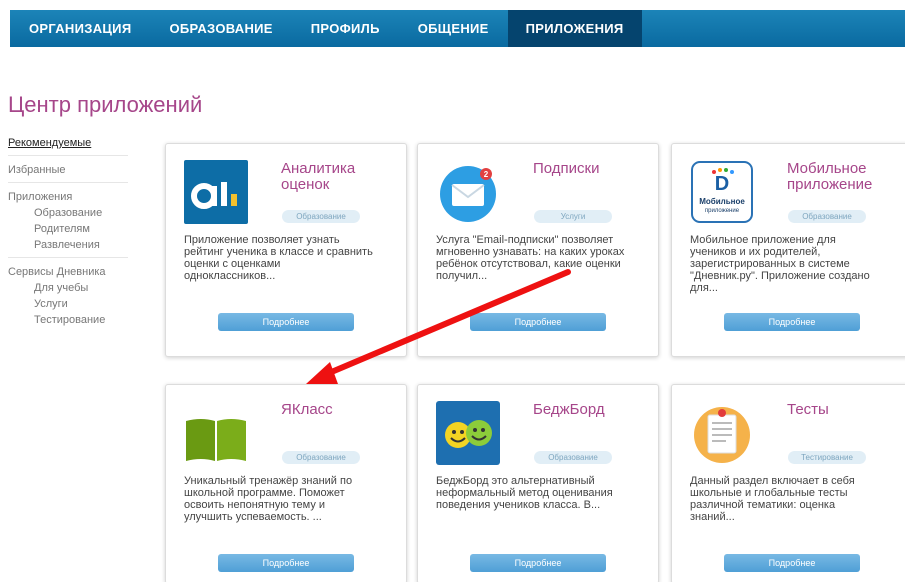  I want to click on sidebar-item-apps-fun: Развлечения, so click(68, 245).